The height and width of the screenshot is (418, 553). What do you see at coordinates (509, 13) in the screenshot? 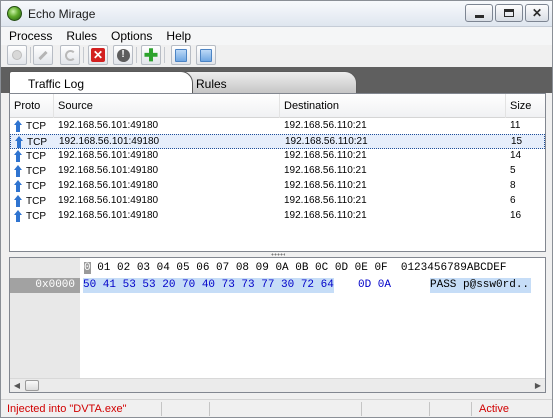
I see `maximize-button` at bounding box center [509, 13].